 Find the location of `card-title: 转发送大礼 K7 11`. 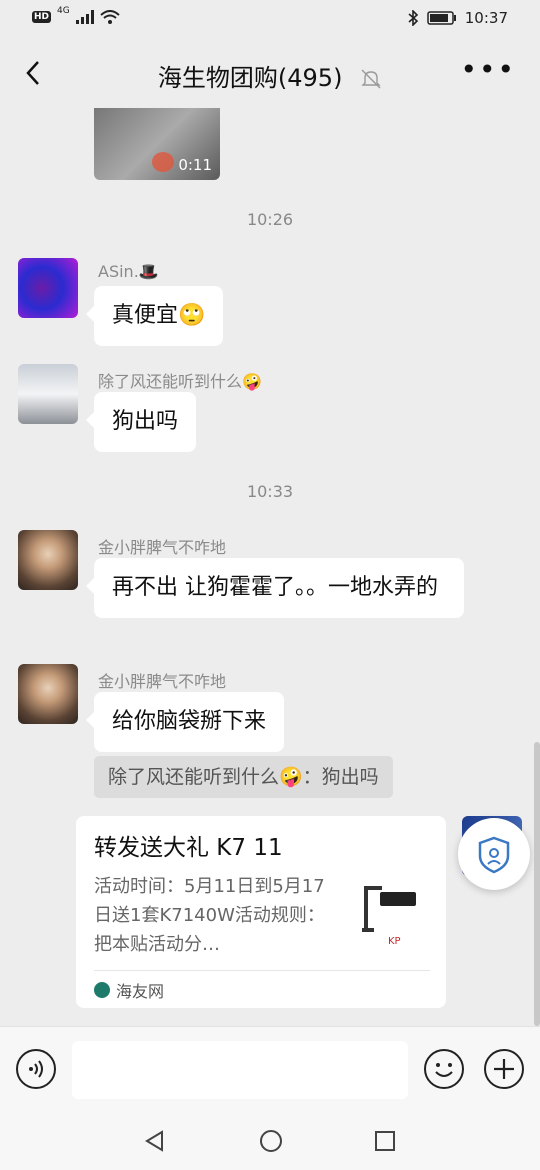

card-title: 转发送大礼 K7 11 is located at coordinates (188, 848).